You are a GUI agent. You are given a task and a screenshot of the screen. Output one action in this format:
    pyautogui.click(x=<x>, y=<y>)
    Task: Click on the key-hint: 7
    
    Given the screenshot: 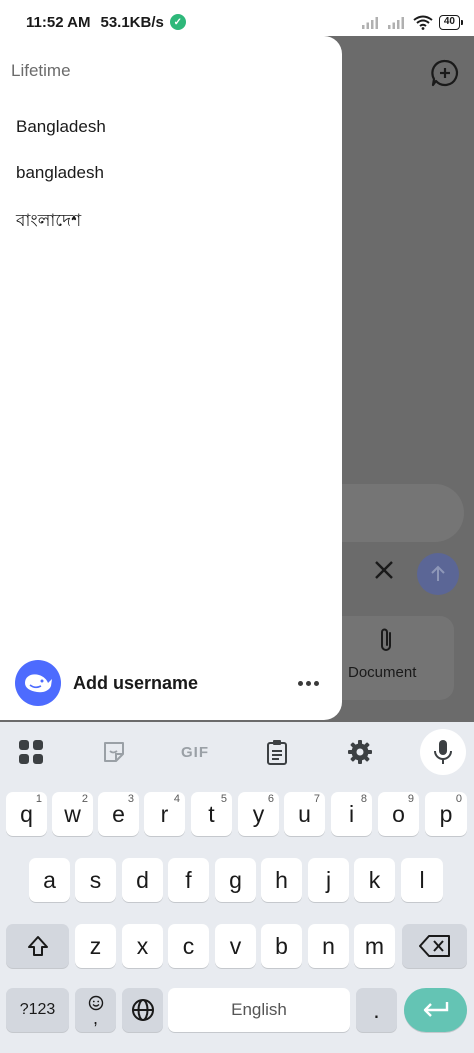 What is the action you would take?
    pyautogui.click(x=316, y=799)
    